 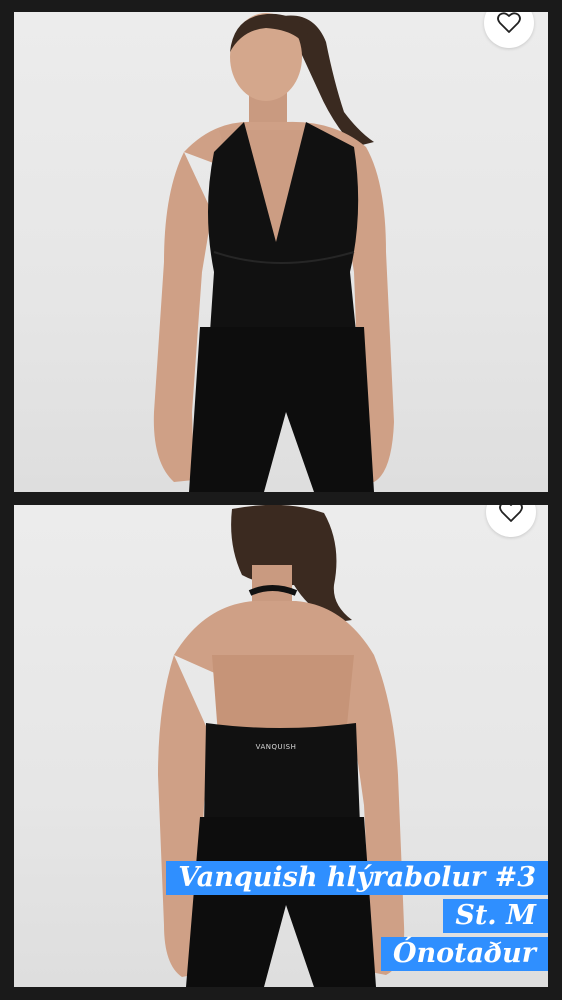 What do you see at coordinates (357, 914) in the screenshot?
I see `product-caption: Vanquish hlýrabolur #3 St. M Ónotaður` at bounding box center [357, 914].